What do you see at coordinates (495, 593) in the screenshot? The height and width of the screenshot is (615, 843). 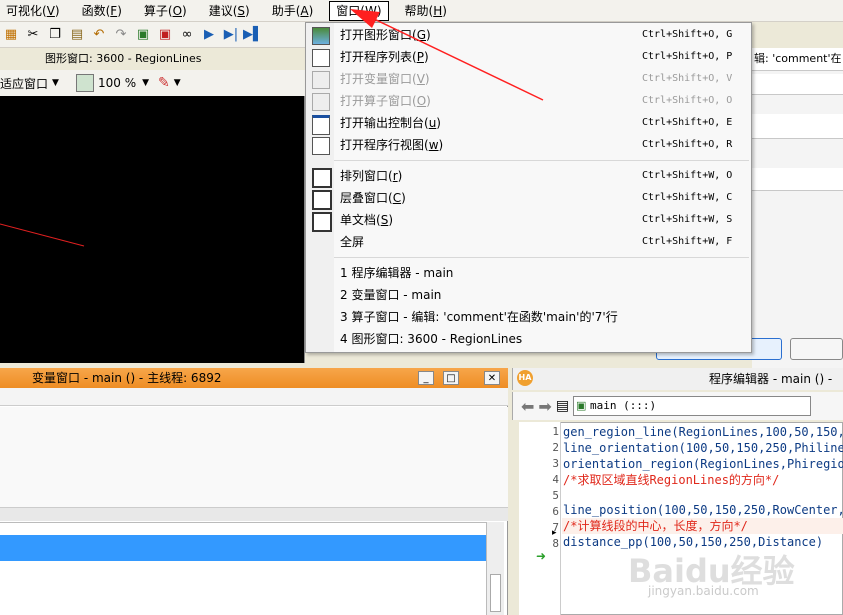 I see `scrollbar-thumb` at bounding box center [495, 593].